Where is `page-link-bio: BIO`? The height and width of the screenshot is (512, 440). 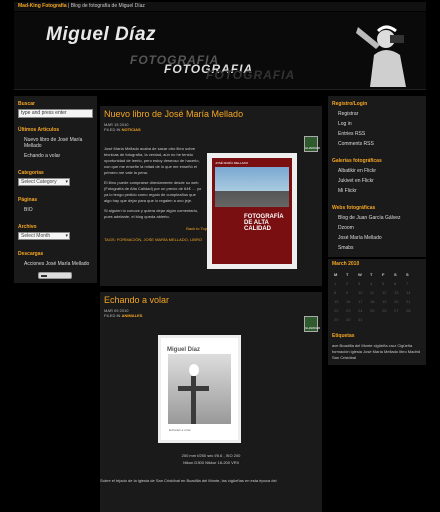
page-link-bio: BIO is located at coordinates (55, 210).